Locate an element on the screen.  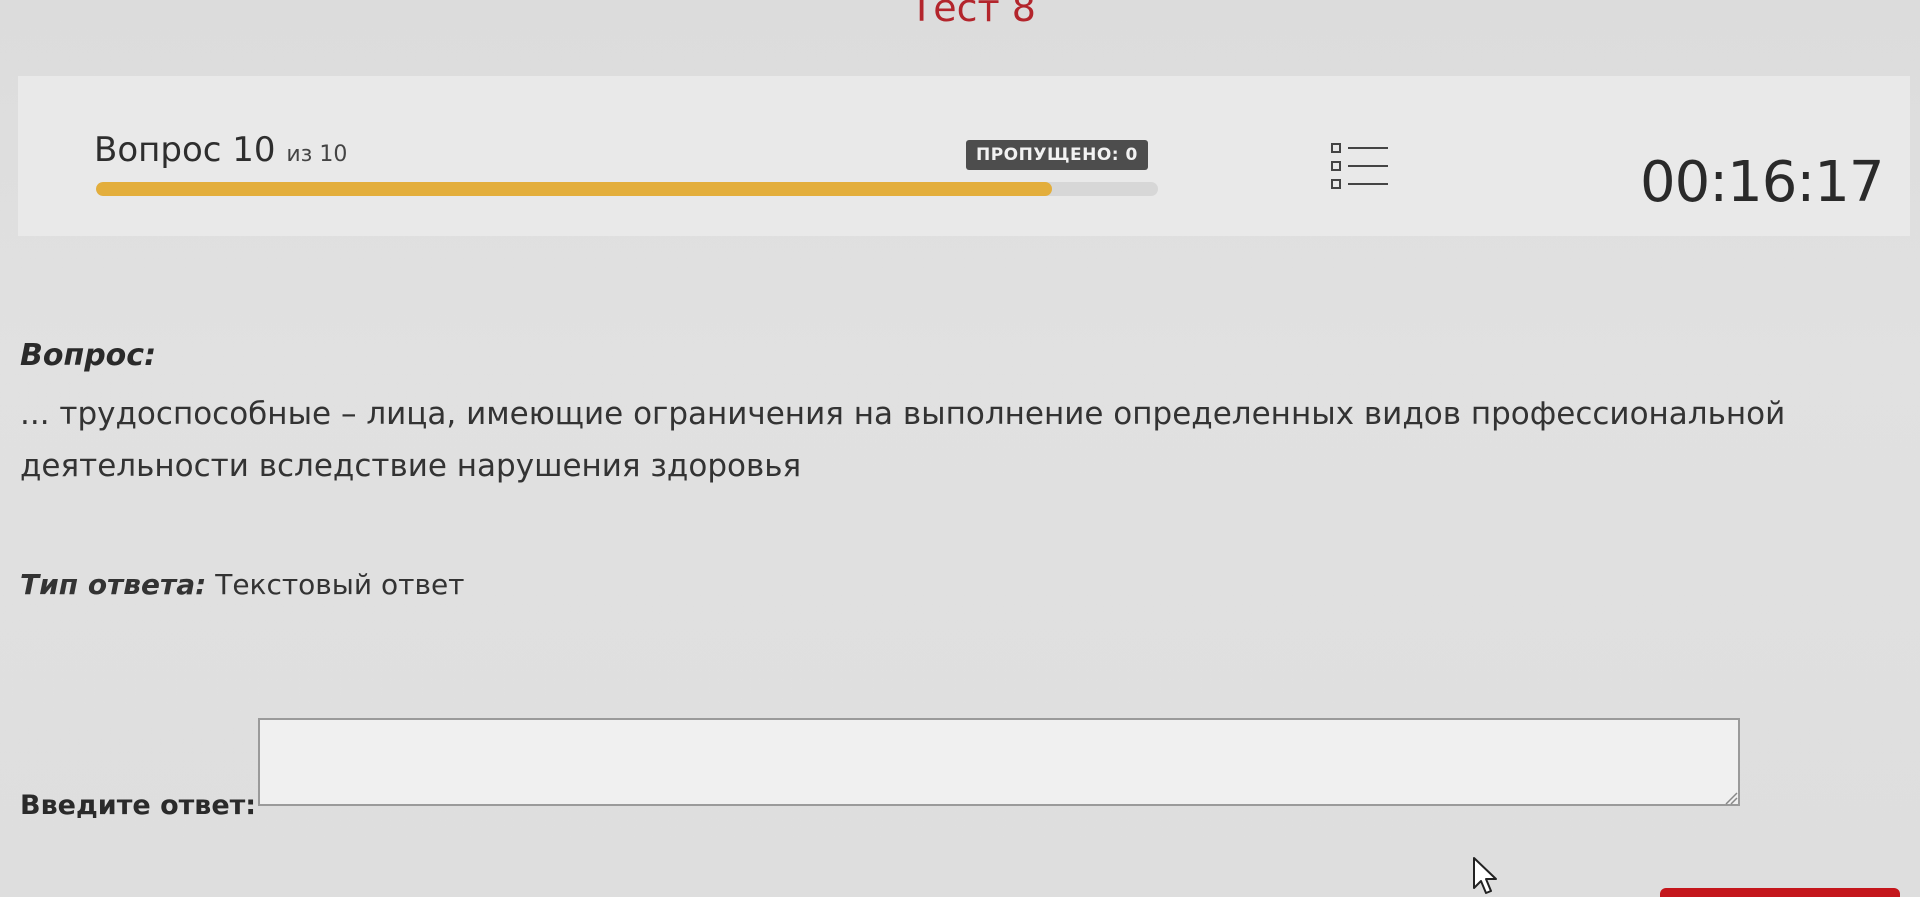
question-total: из 10 is located at coordinates (317, 154).